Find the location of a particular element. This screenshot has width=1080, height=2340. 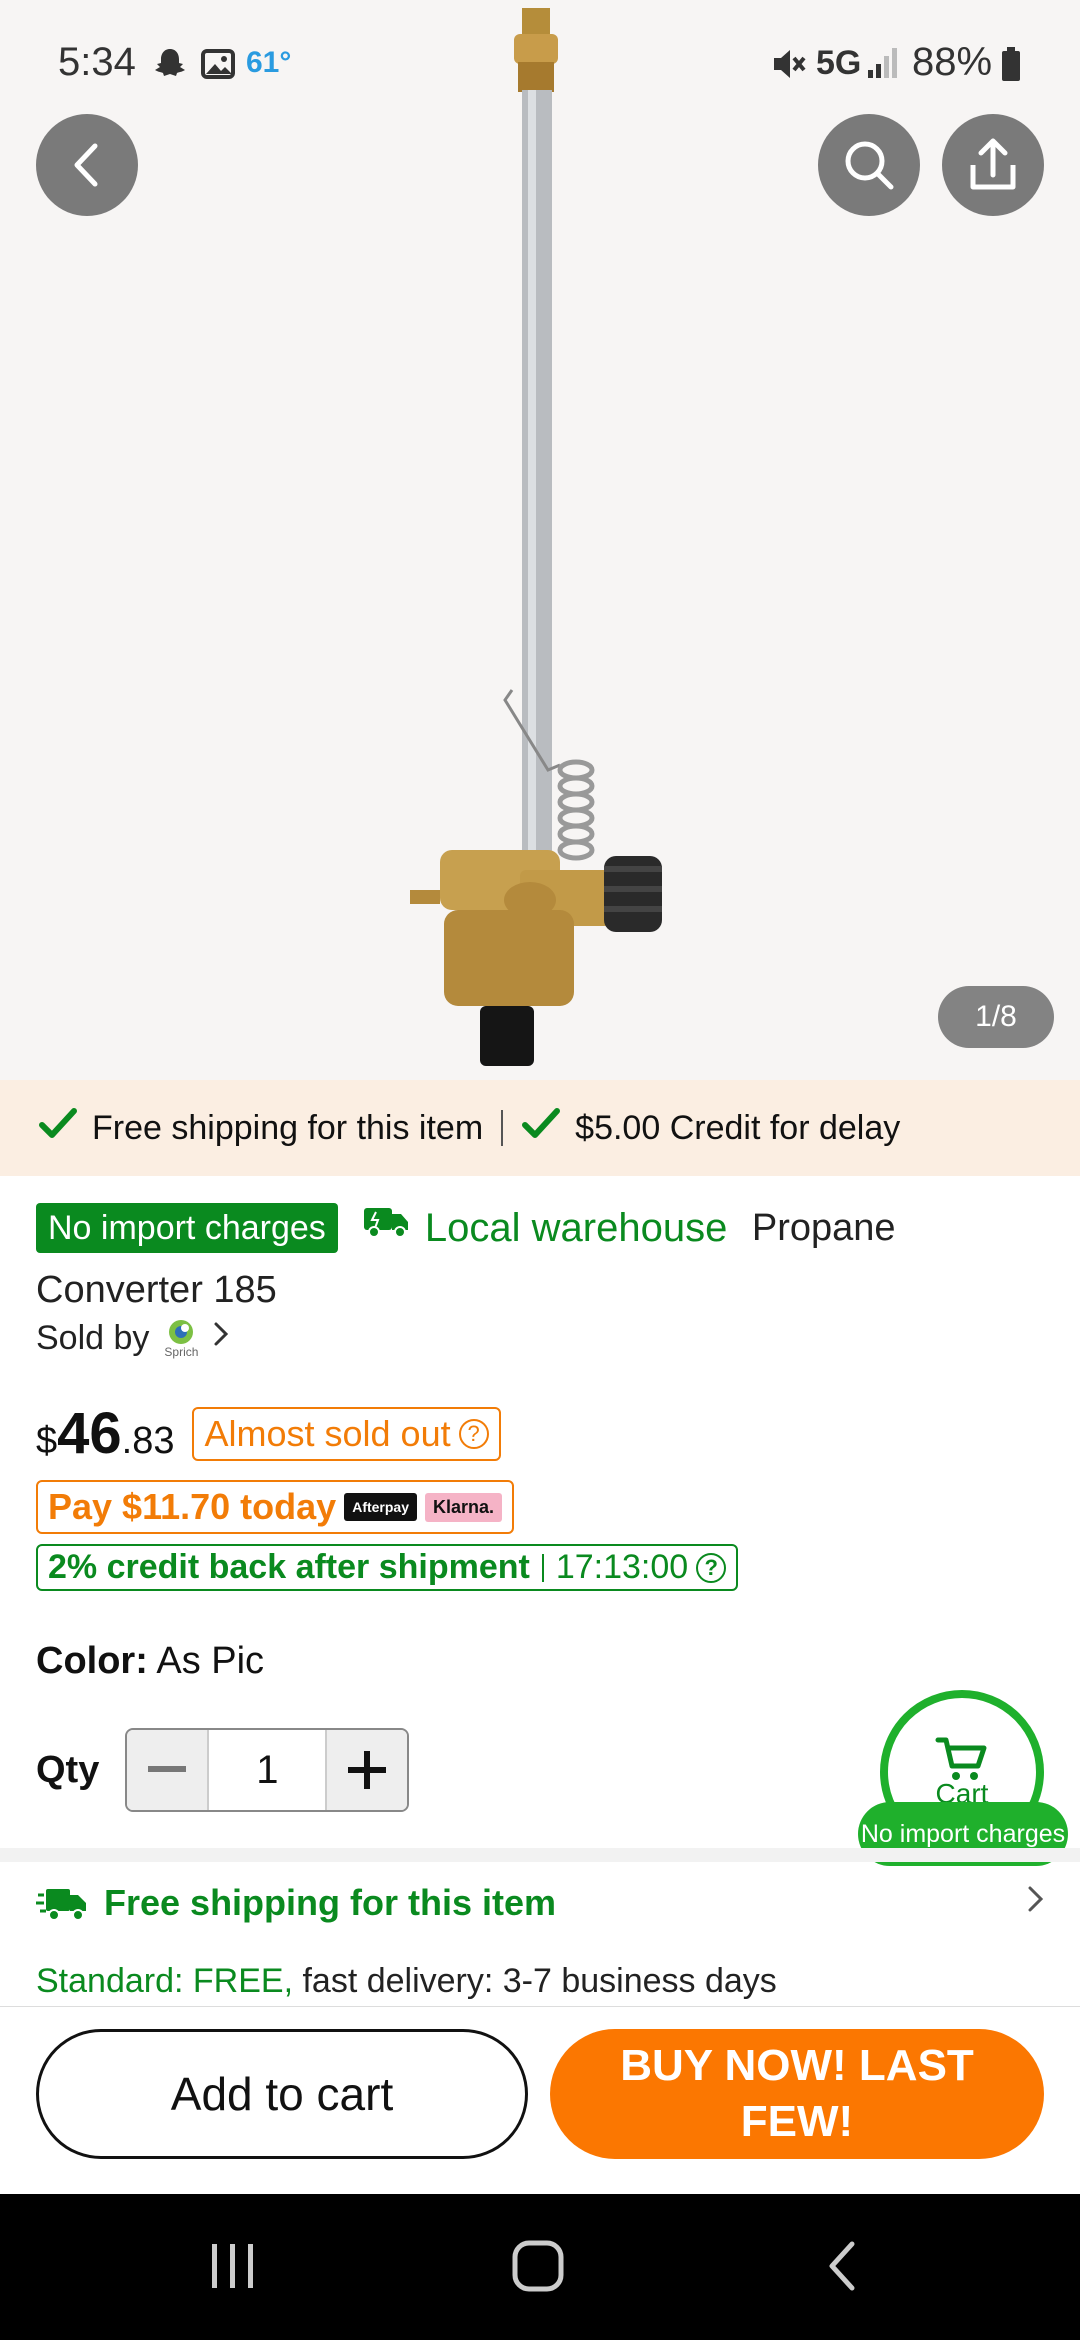

shipping-info-row: Free shipping for this item is located at coordinates (541, 1903).